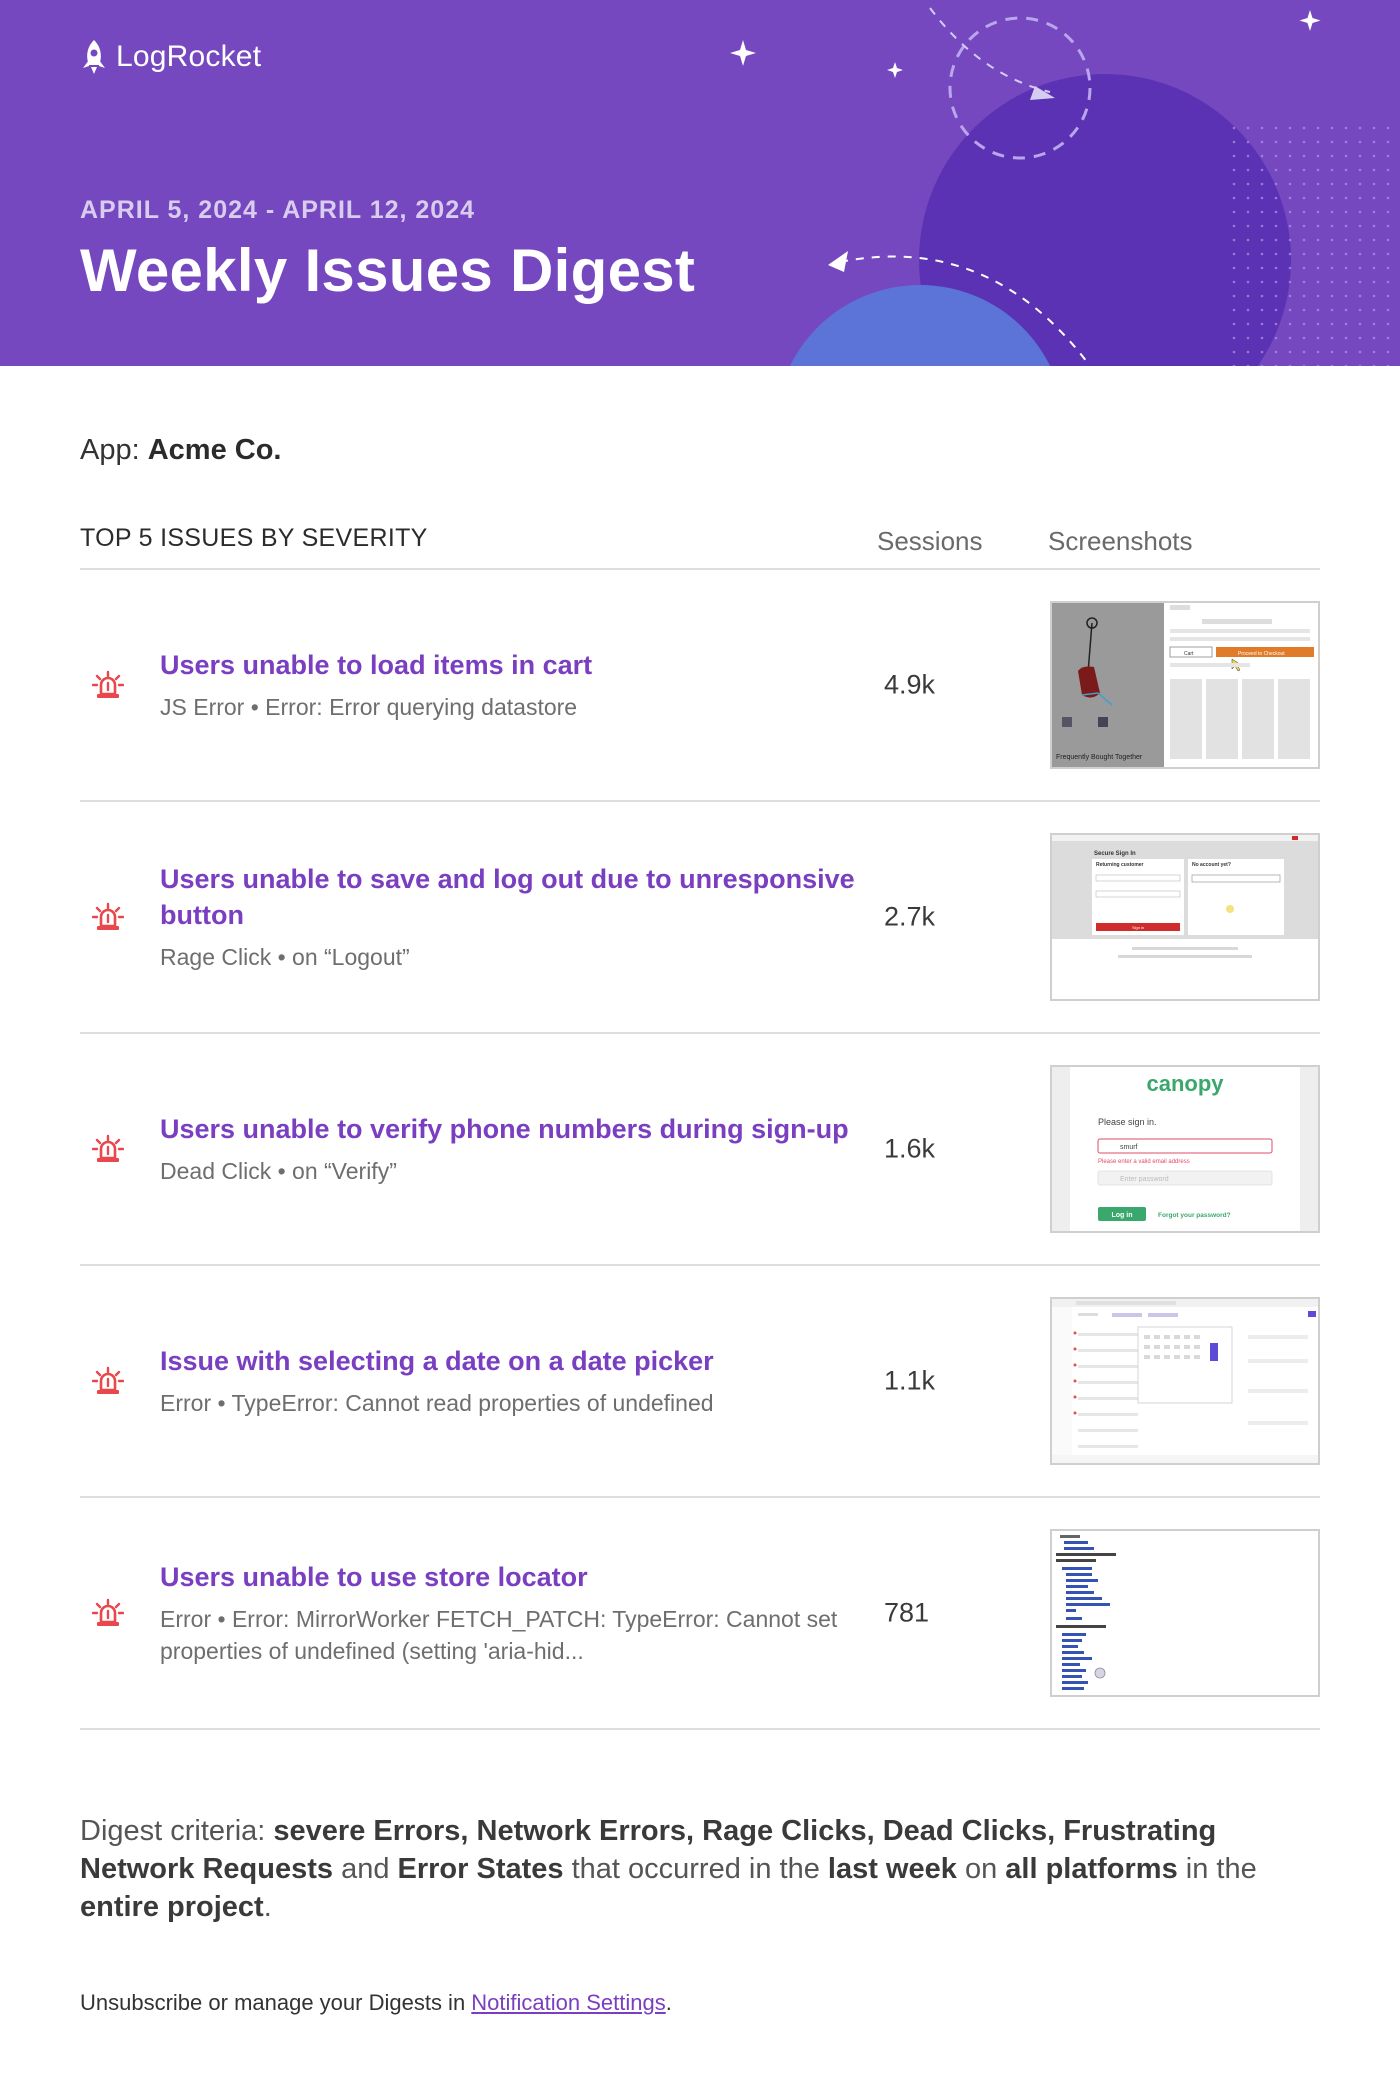 The width and height of the screenshot is (1400, 2096). I want to click on screenshot-brand: canopy, so click(1185, 1083).